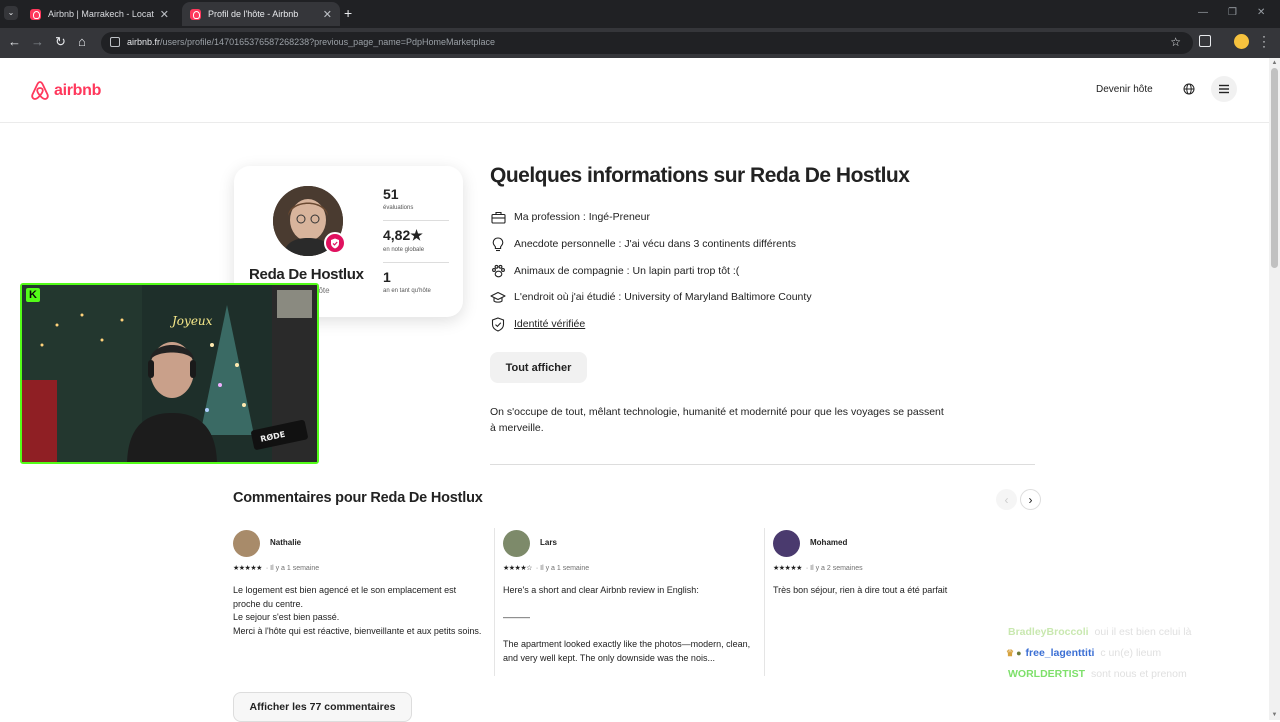 This screenshot has height=722, width=1280. Describe the element at coordinates (818, 568) in the screenshot. I see `review-meta: ★★★★★ · Il y a 2 semaines` at that location.